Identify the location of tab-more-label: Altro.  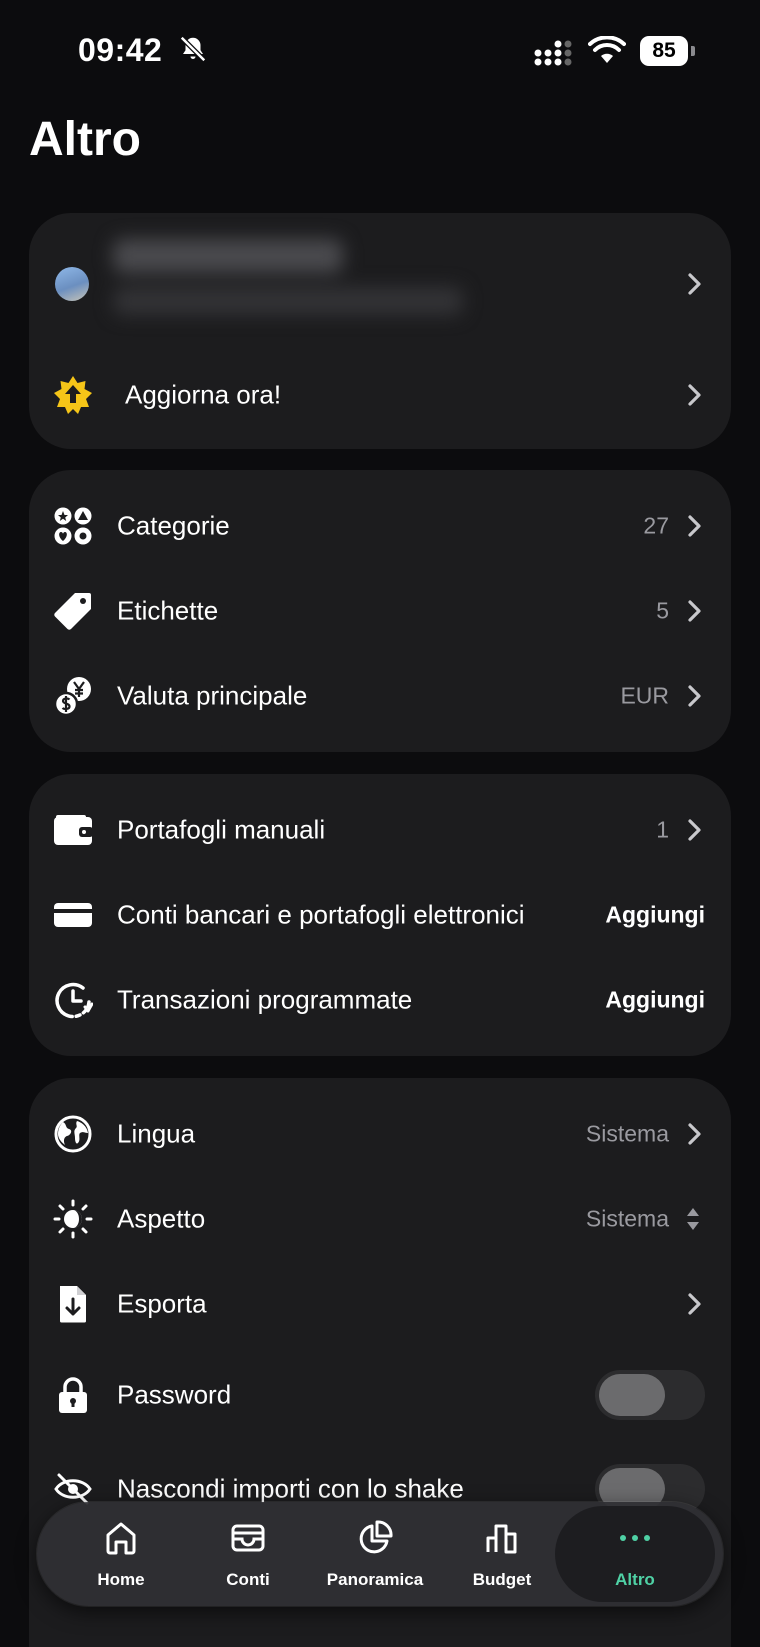
(635, 1579).